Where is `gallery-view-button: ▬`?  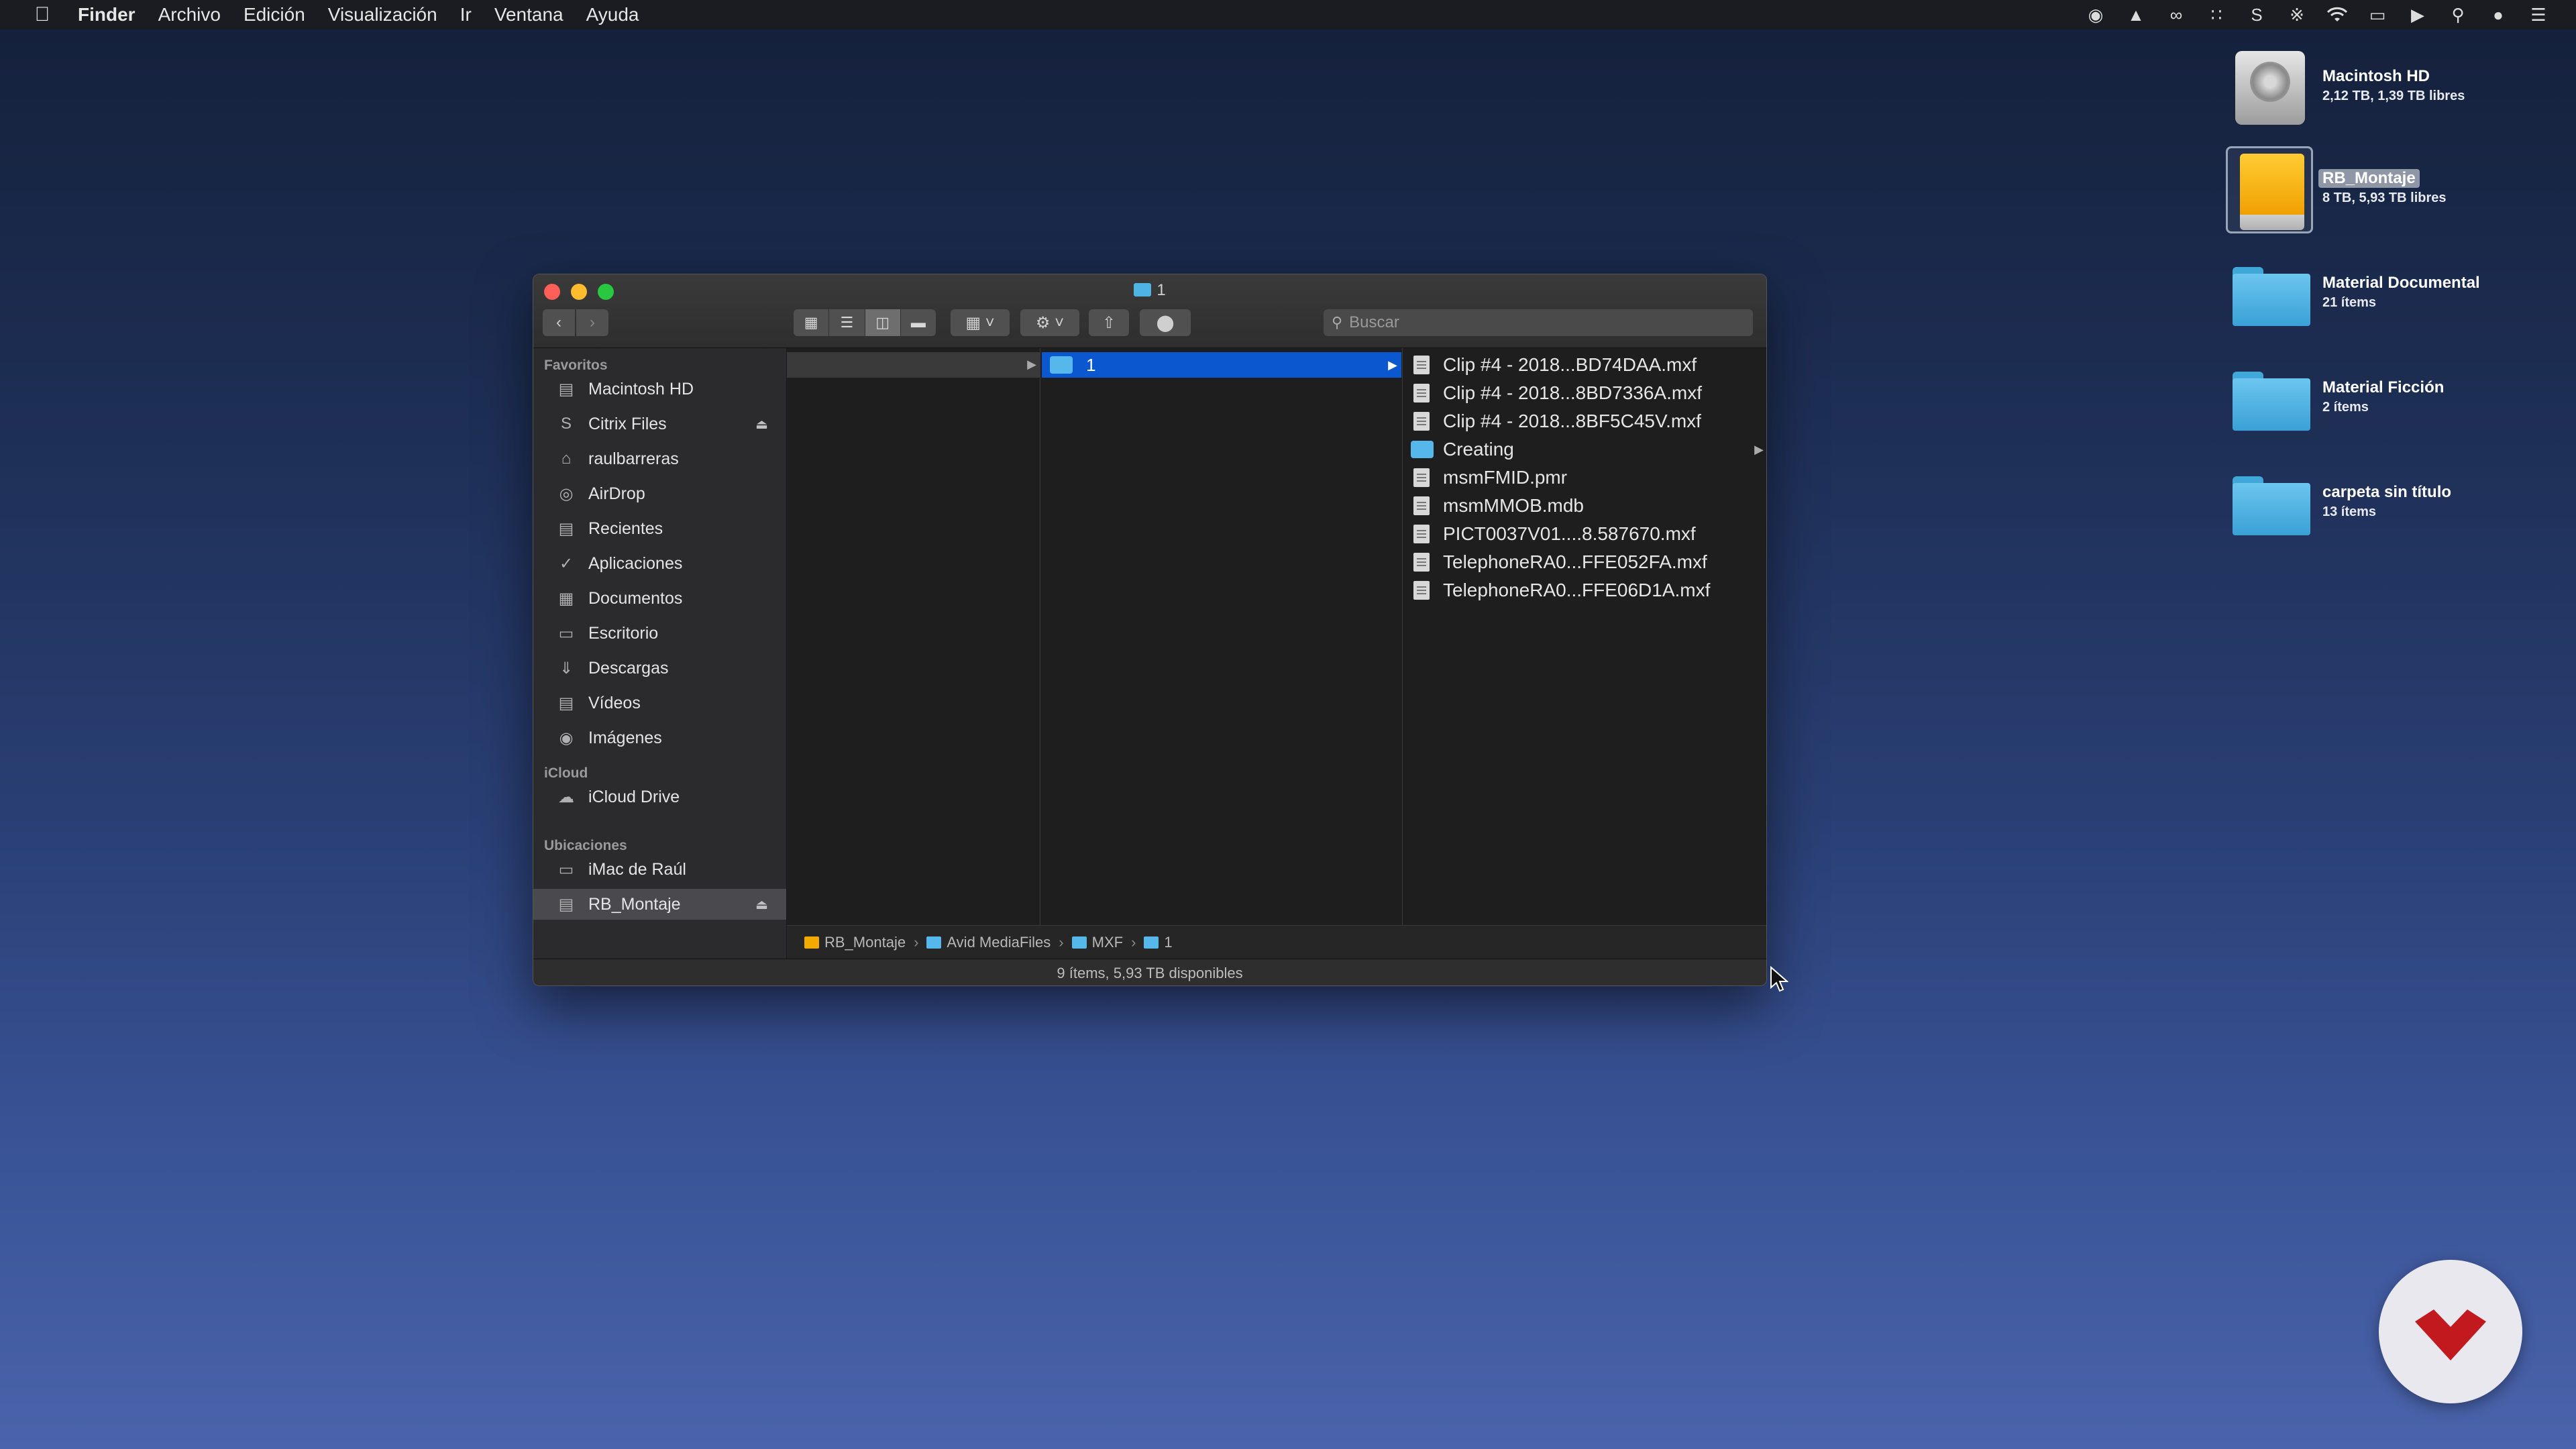
gallery-view-button: ▬ is located at coordinates (918, 322).